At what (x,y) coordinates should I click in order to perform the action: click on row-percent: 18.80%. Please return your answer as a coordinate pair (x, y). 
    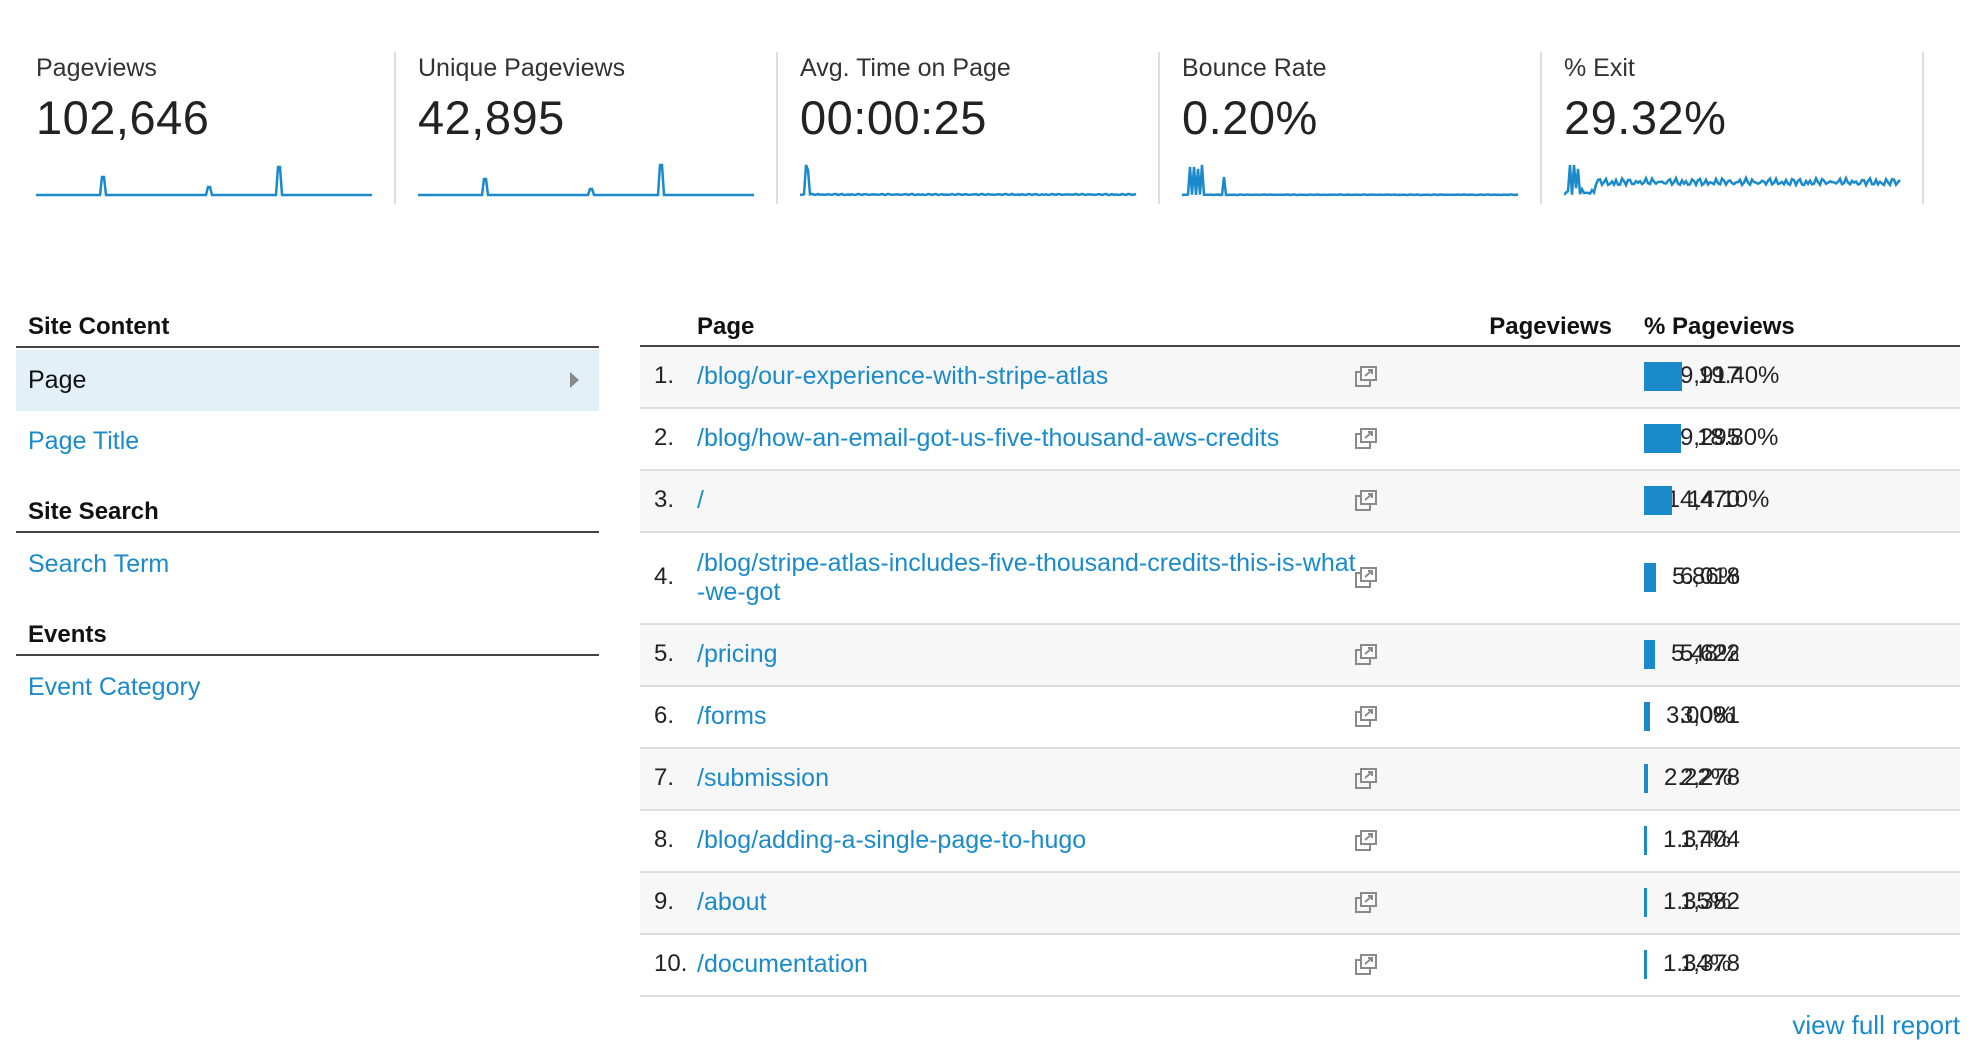
    Looking at the image, I should click on (1738, 437).